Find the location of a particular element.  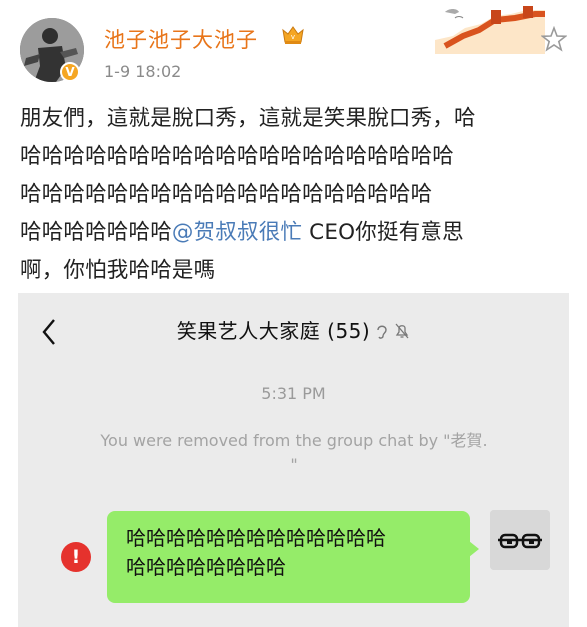

post-text-line: 朋友們，這就是脫口秀，這就是笑果脫口秀，哈 is located at coordinates (248, 118).